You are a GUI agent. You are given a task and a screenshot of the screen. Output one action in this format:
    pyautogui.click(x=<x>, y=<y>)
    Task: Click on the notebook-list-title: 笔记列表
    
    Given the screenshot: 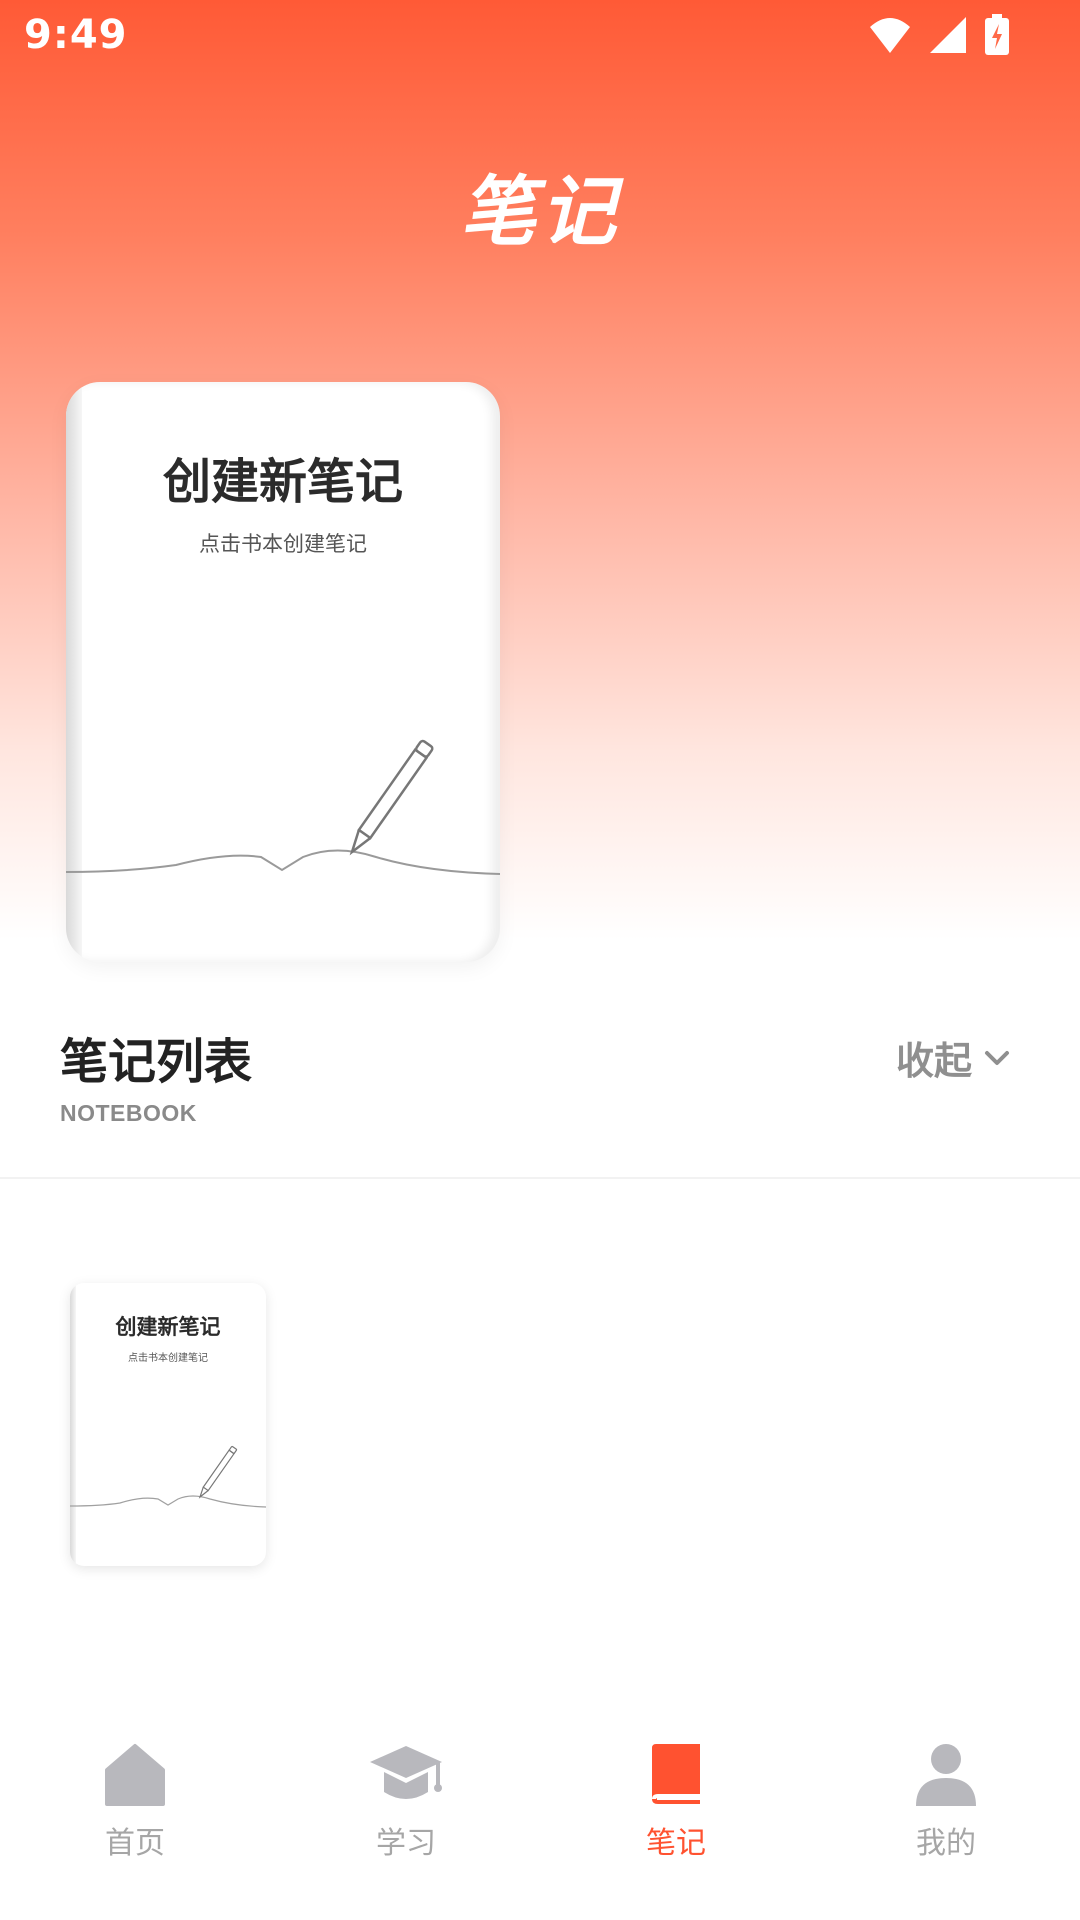 What is the action you would take?
    pyautogui.click(x=156, y=1062)
    